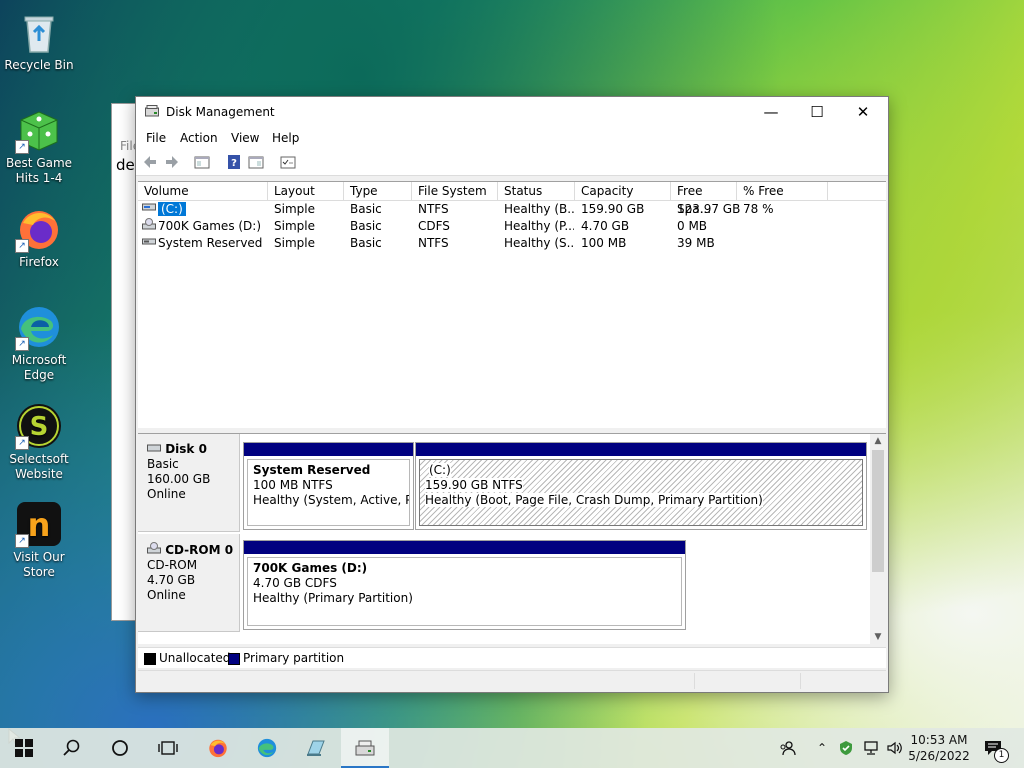 This screenshot has height=768, width=1024. Describe the element at coordinates (800, 681) in the screenshot. I see `status-separator` at that location.